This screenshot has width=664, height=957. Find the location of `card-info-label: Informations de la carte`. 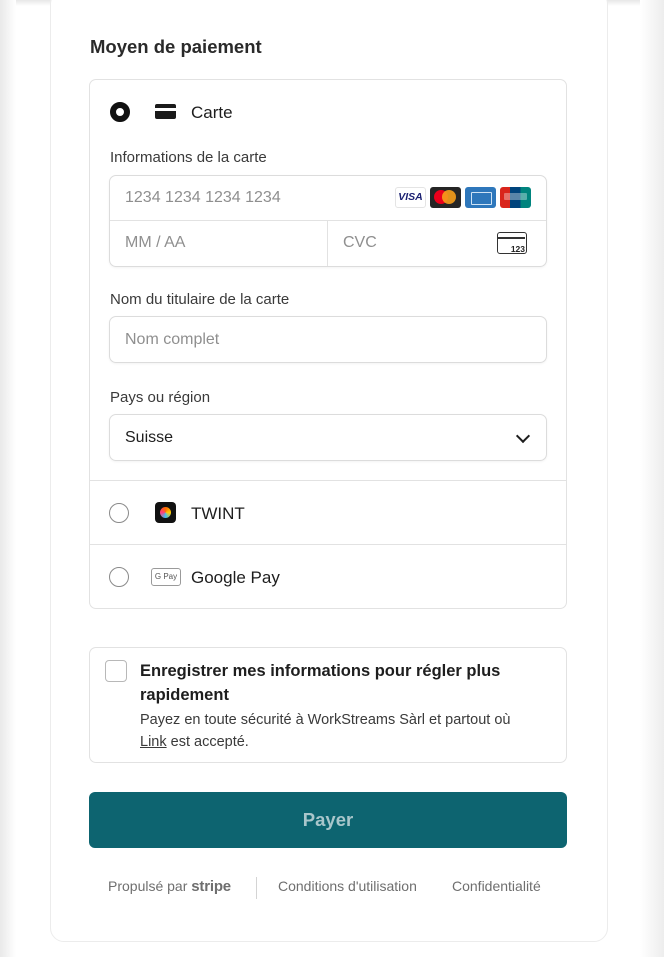

card-info-label: Informations de la carte is located at coordinates (188, 157).